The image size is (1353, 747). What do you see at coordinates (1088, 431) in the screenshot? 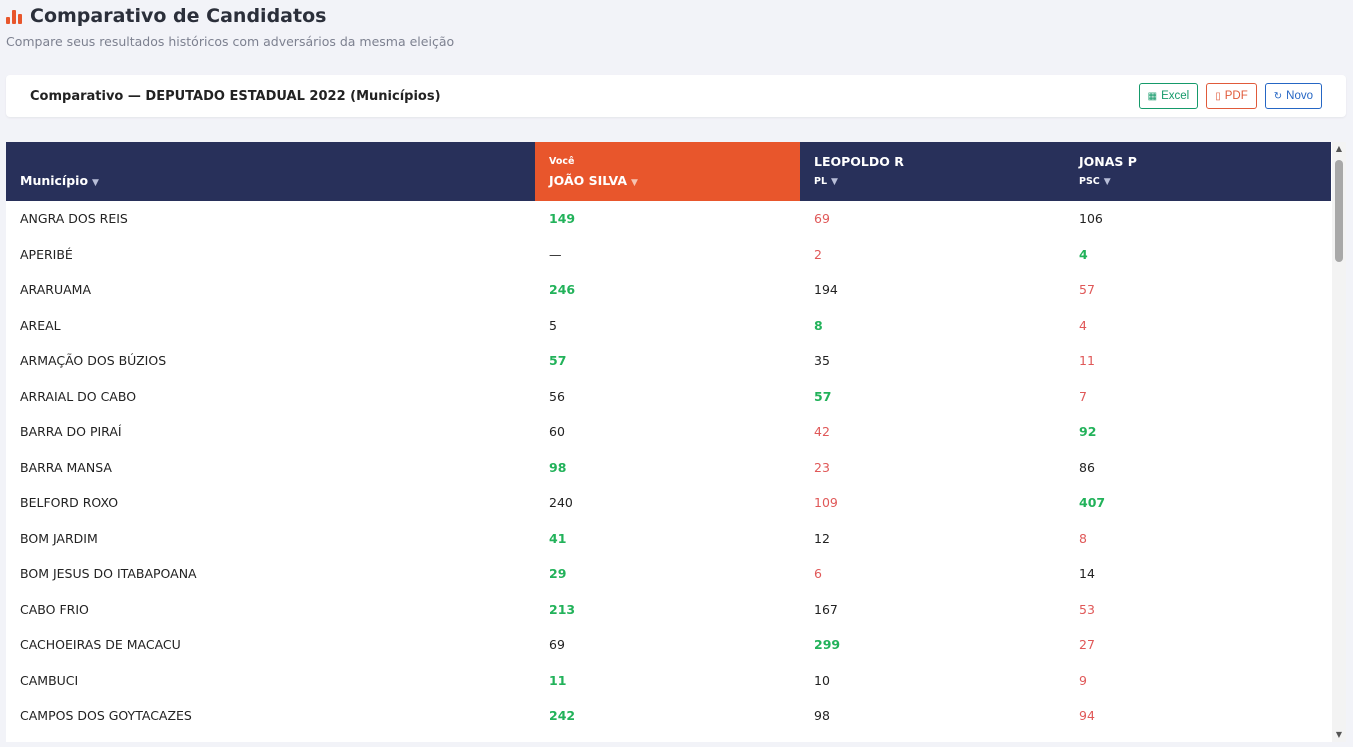
I see `votes-cell: 92` at bounding box center [1088, 431].